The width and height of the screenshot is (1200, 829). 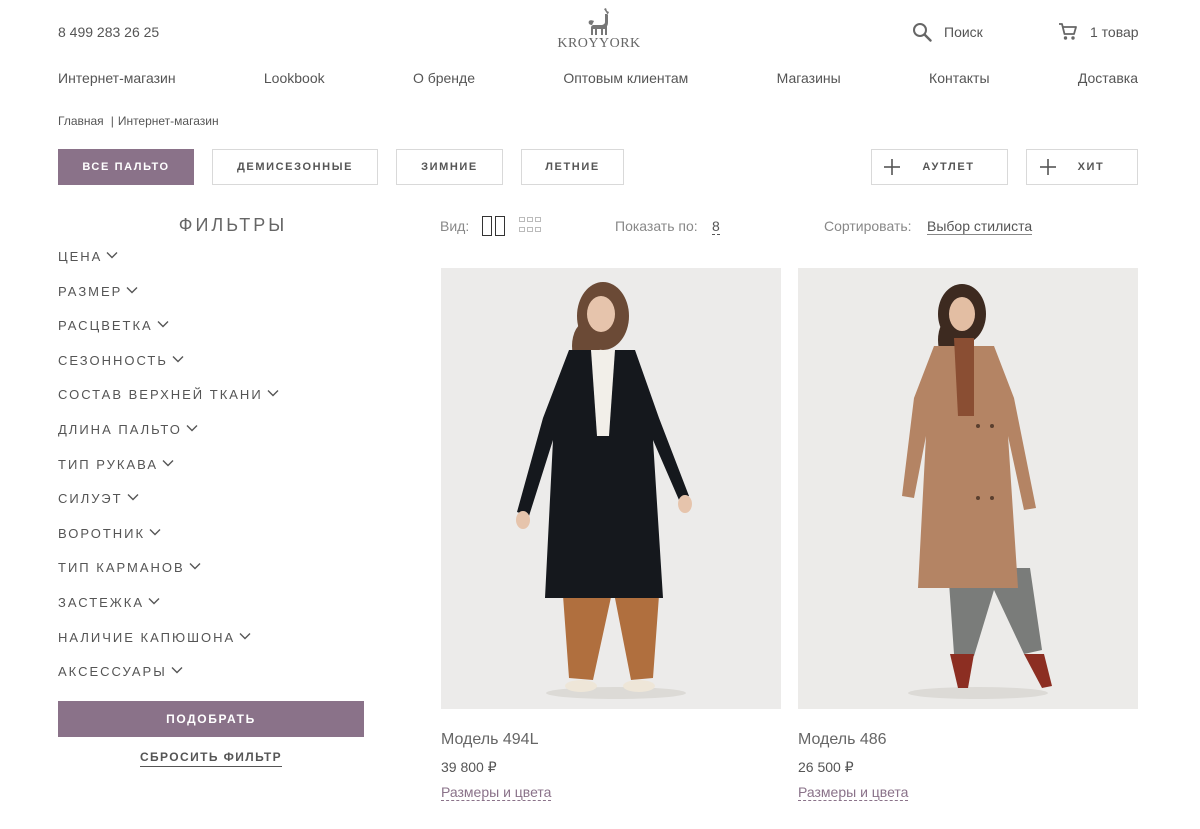 What do you see at coordinates (980, 226) in the screenshot?
I see `sort-select: Выбор стилиста` at bounding box center [980, 226].